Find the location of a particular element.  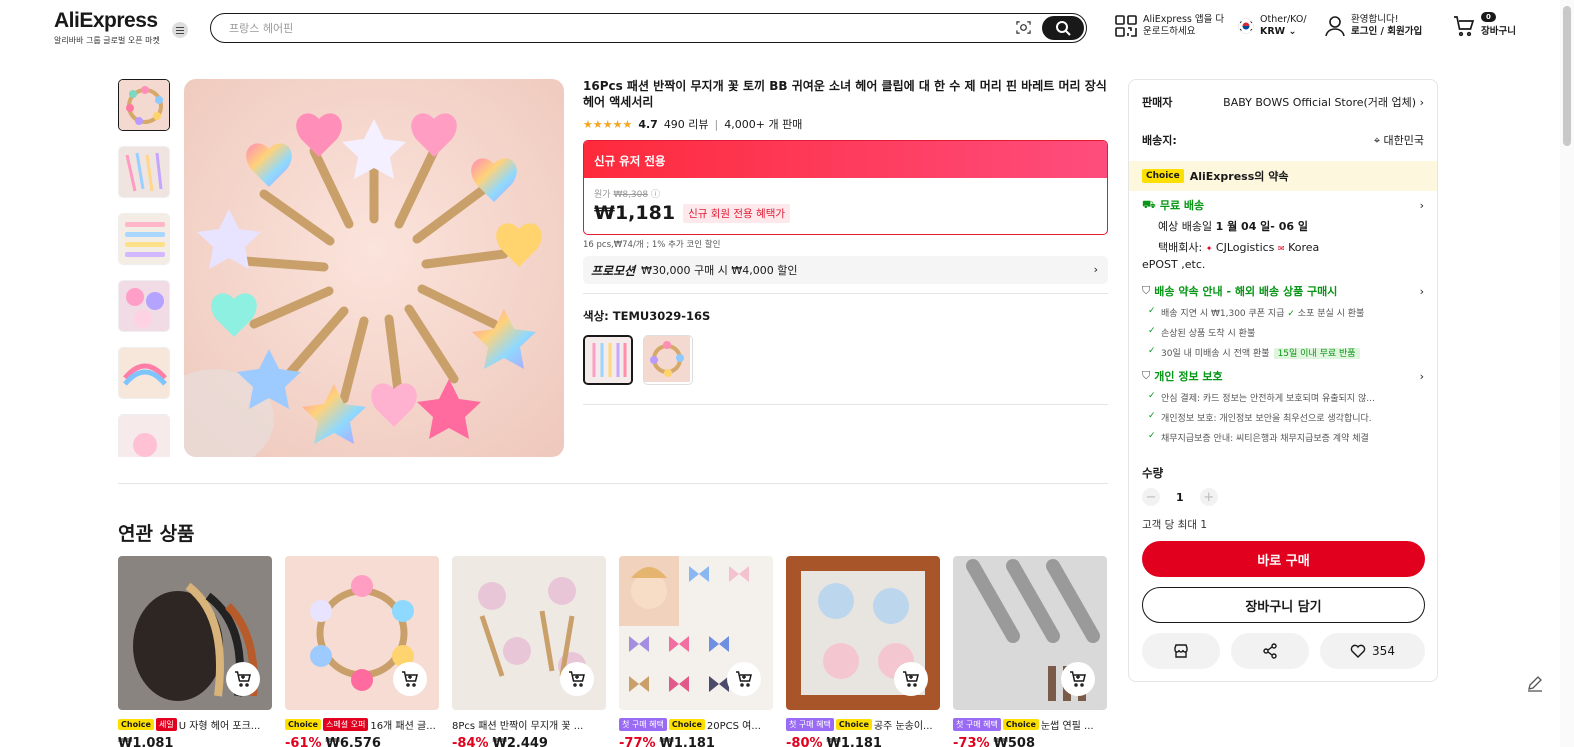

quantity-stepper: − 1 + is located at coordinates (1180, 497).